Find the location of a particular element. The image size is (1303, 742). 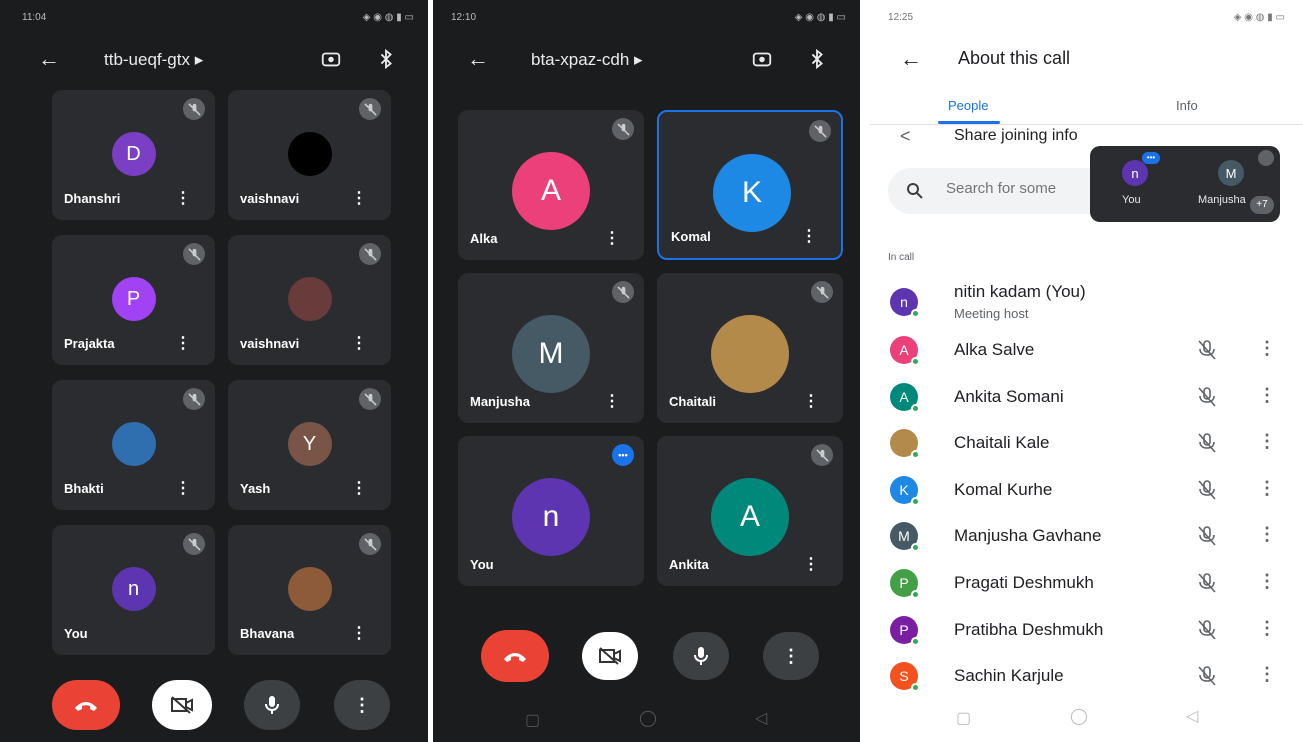

participant-tile: Y Yash ⋮ is located at coordinates (309, 445).